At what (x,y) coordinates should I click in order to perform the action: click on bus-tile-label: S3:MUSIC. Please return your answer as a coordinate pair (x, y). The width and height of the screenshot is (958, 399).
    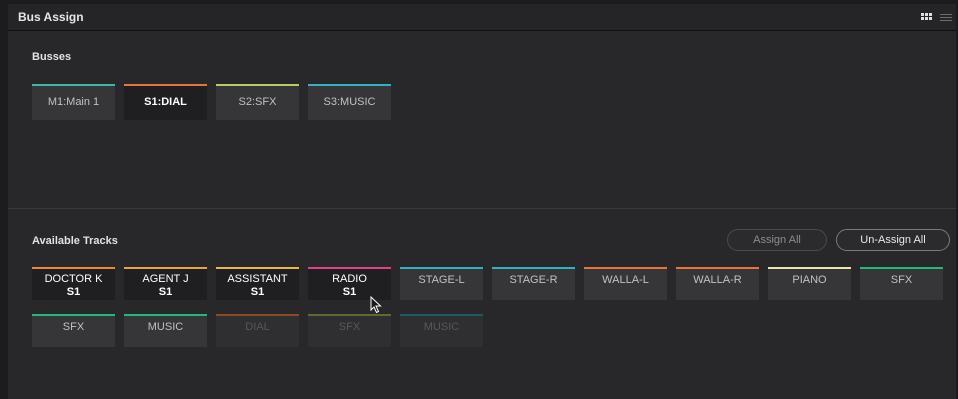
    Looking at the image, I should click on (349, 102).